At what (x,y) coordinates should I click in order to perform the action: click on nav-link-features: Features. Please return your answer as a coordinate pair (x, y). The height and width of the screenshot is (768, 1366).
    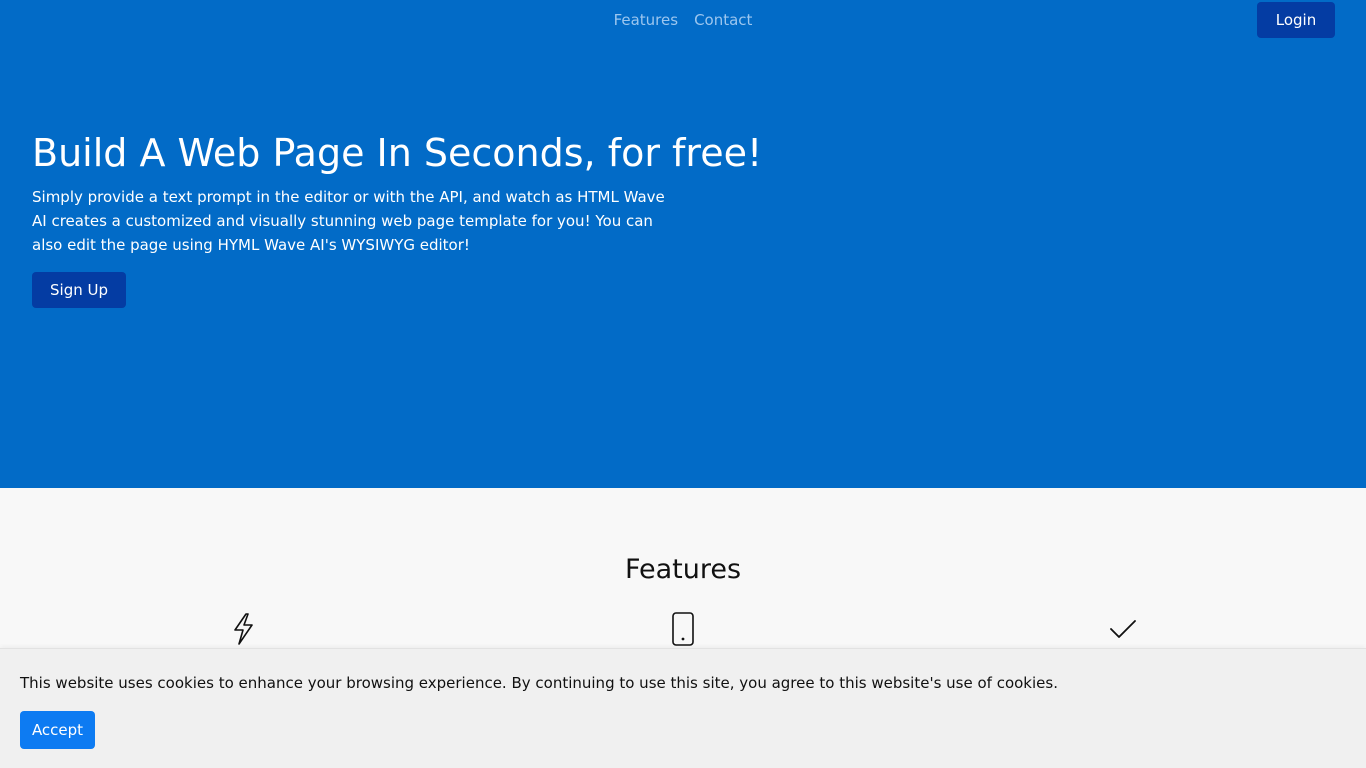
    Looking at the image, I should click on (646, 20).